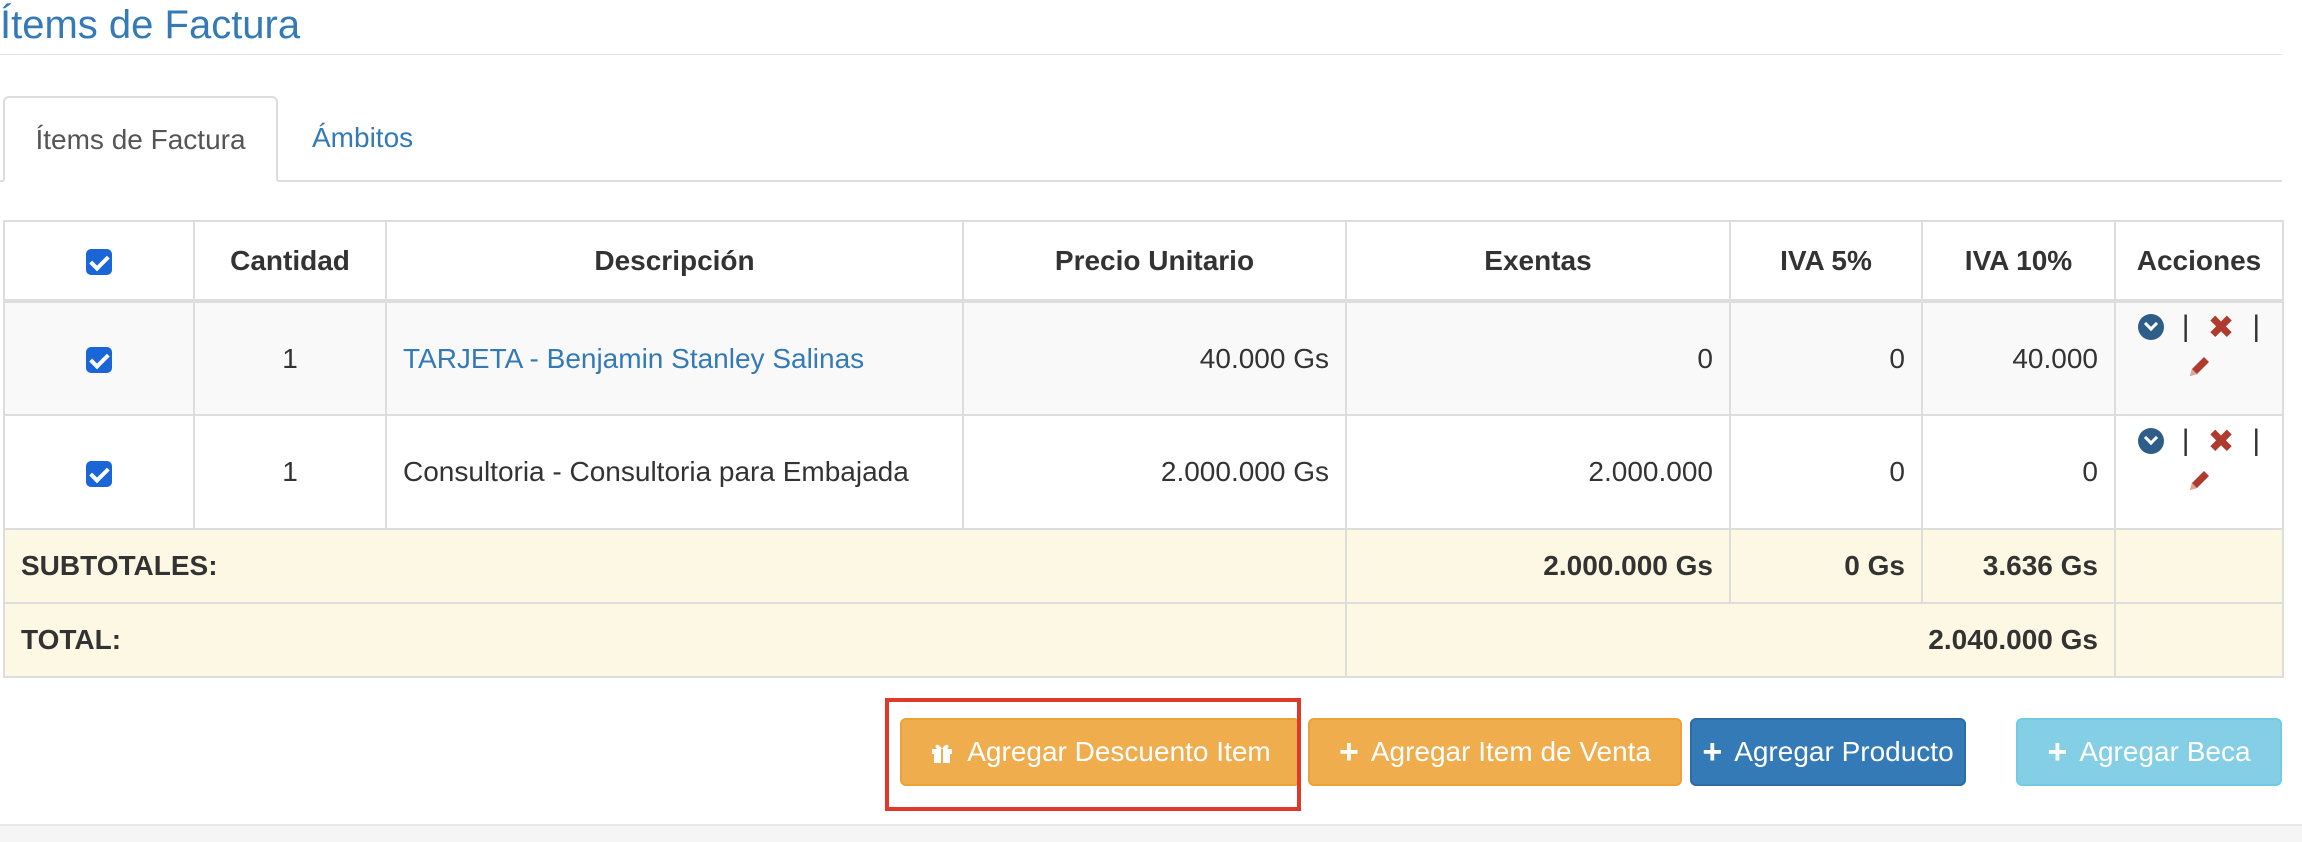  What do you see at coordinates (674, 358) in the screenshot?
I see `descripcion-link: TARJETA - Benjamin Stanley Salinas` at bounding box center [674, 358].